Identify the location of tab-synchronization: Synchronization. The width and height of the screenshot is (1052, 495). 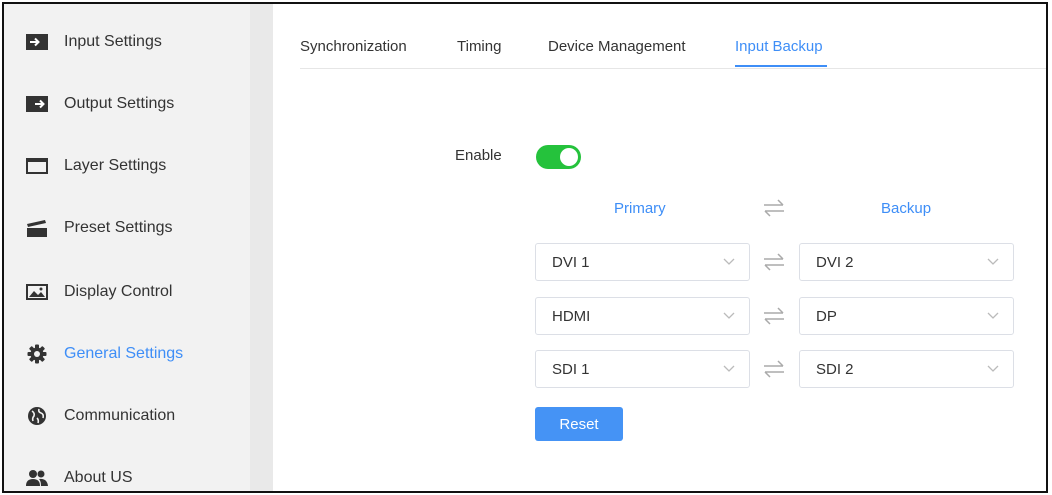
(353, 46).